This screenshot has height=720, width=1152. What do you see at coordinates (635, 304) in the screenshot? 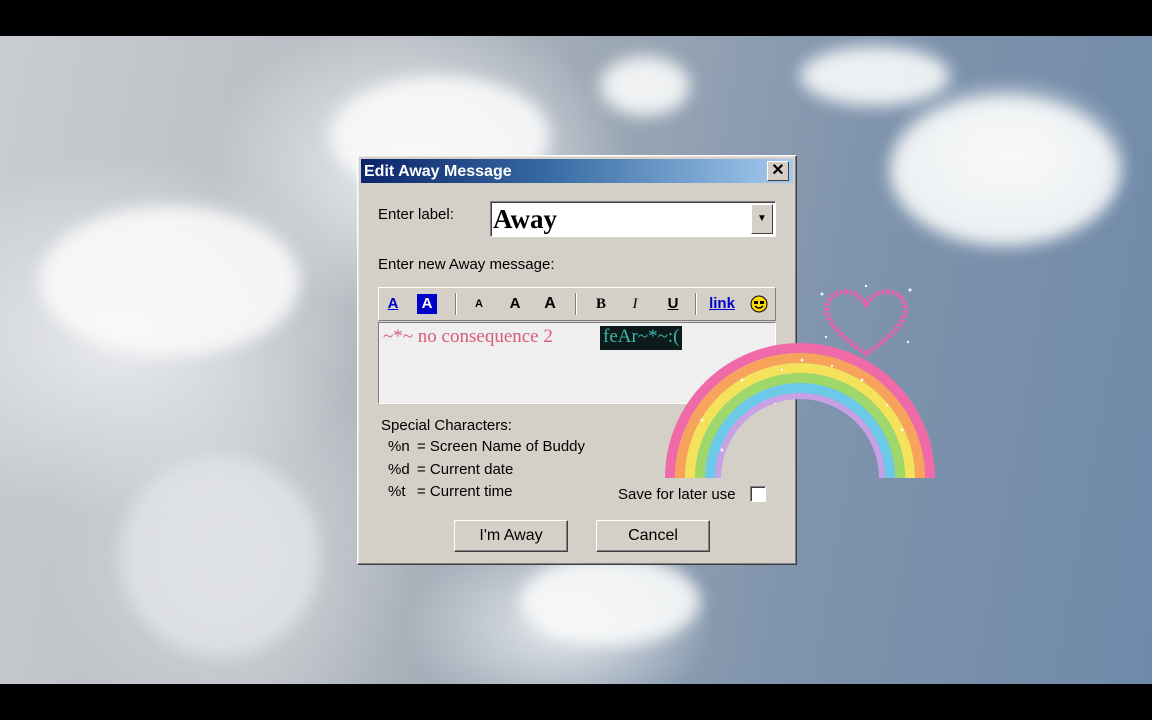
I see `italic-button: I` at bounding box center [635, 304].